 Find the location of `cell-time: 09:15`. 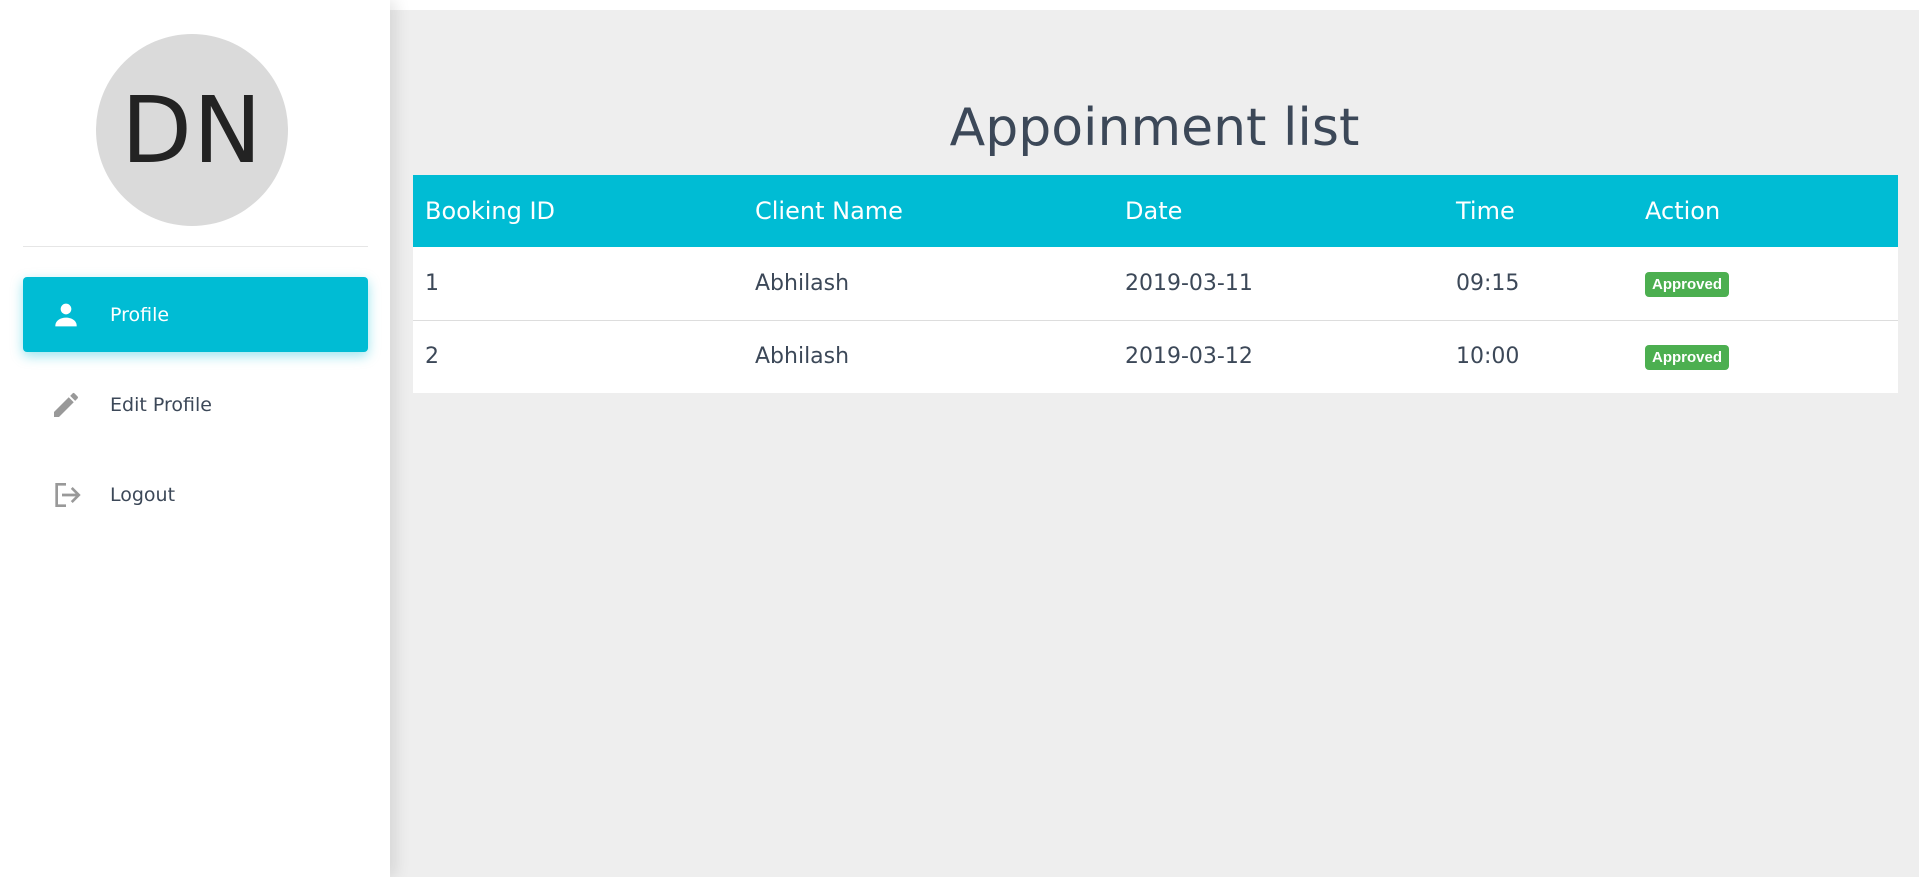

cell-time: 09:15 is located at coordinates (1538, 284).